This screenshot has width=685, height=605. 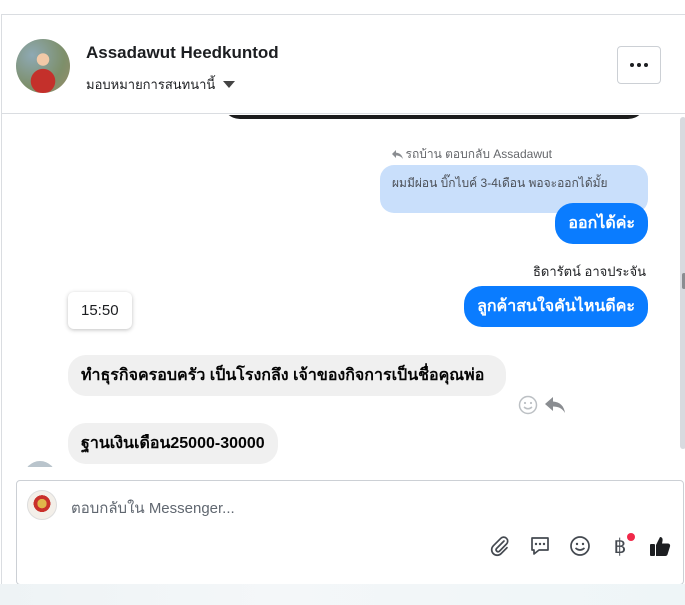 I want to click on assign-conversation-dropdown: มอบหมายการสนทนานี้, so click(x=161, y=84).